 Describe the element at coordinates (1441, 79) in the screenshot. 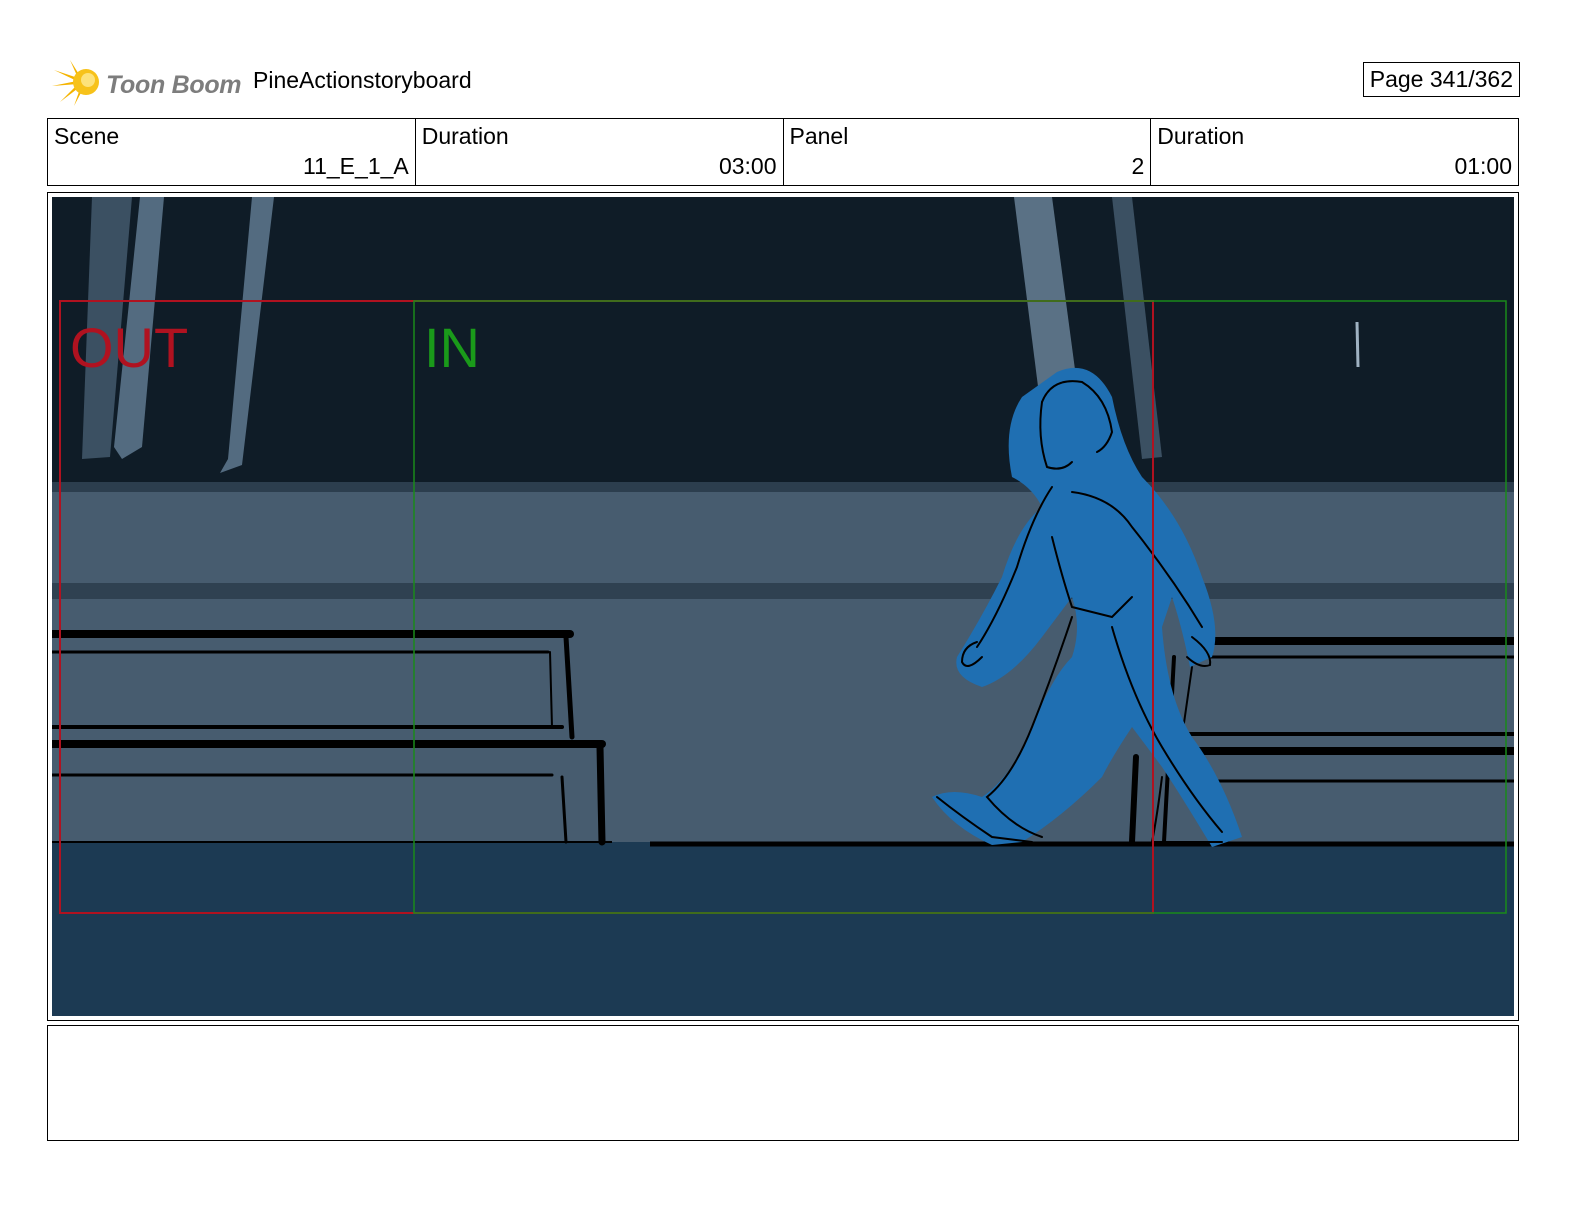

I see `page-number: Page 341/362` at that location.